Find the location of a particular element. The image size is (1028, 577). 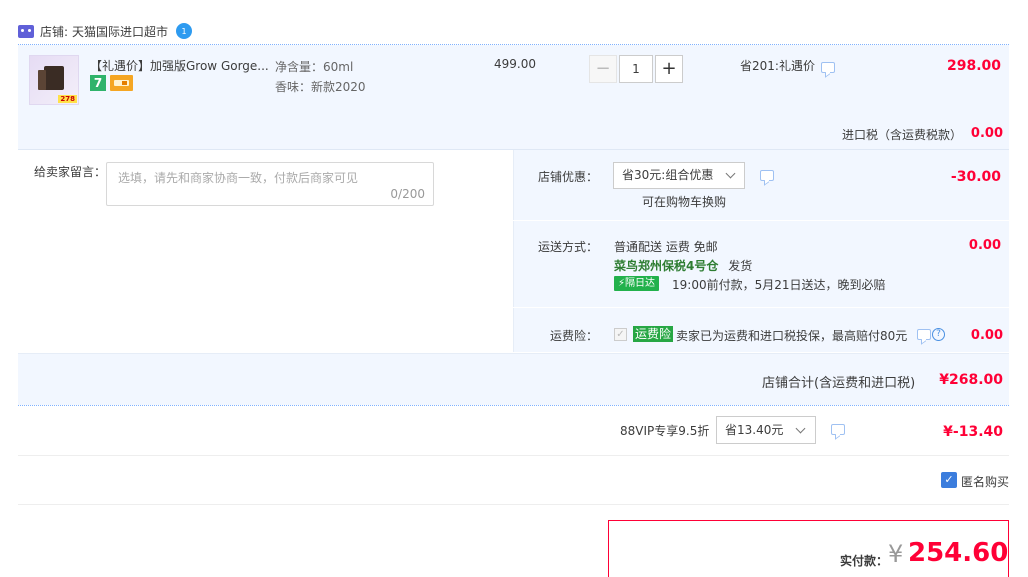

insurance-tag: 运费险 is located at coordinates (653, 334).